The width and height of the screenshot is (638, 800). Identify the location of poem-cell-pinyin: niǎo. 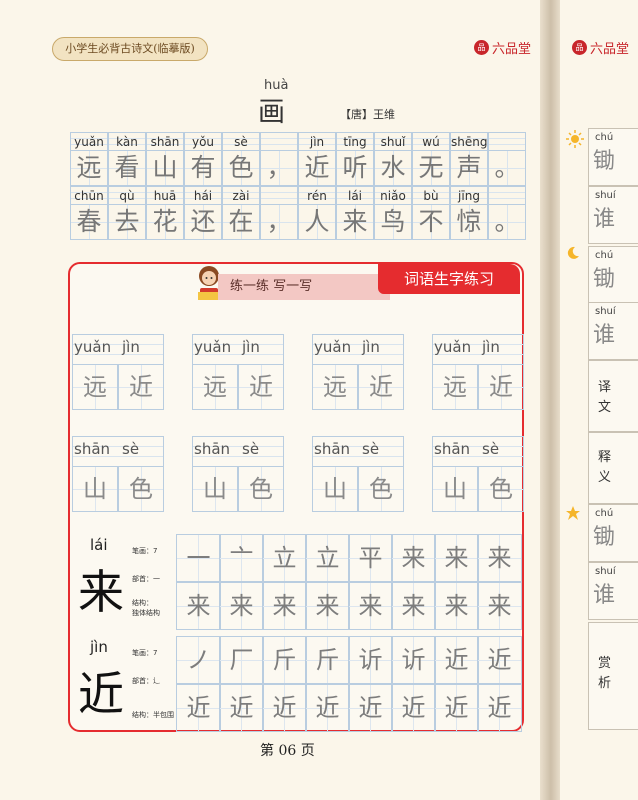
(393, 195).